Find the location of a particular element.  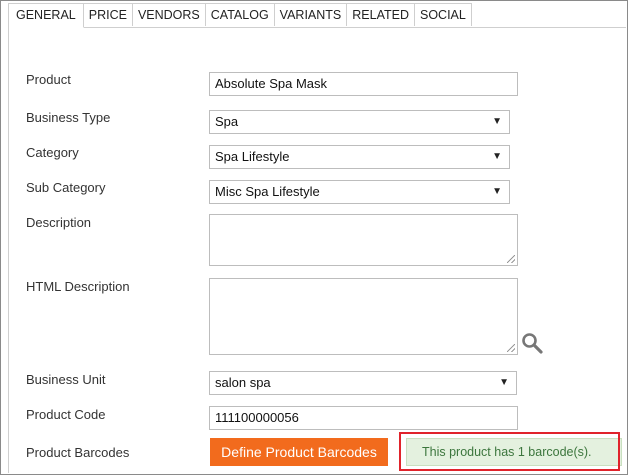

tab-vendors: VENDORS is located at coordinates (168, 14).